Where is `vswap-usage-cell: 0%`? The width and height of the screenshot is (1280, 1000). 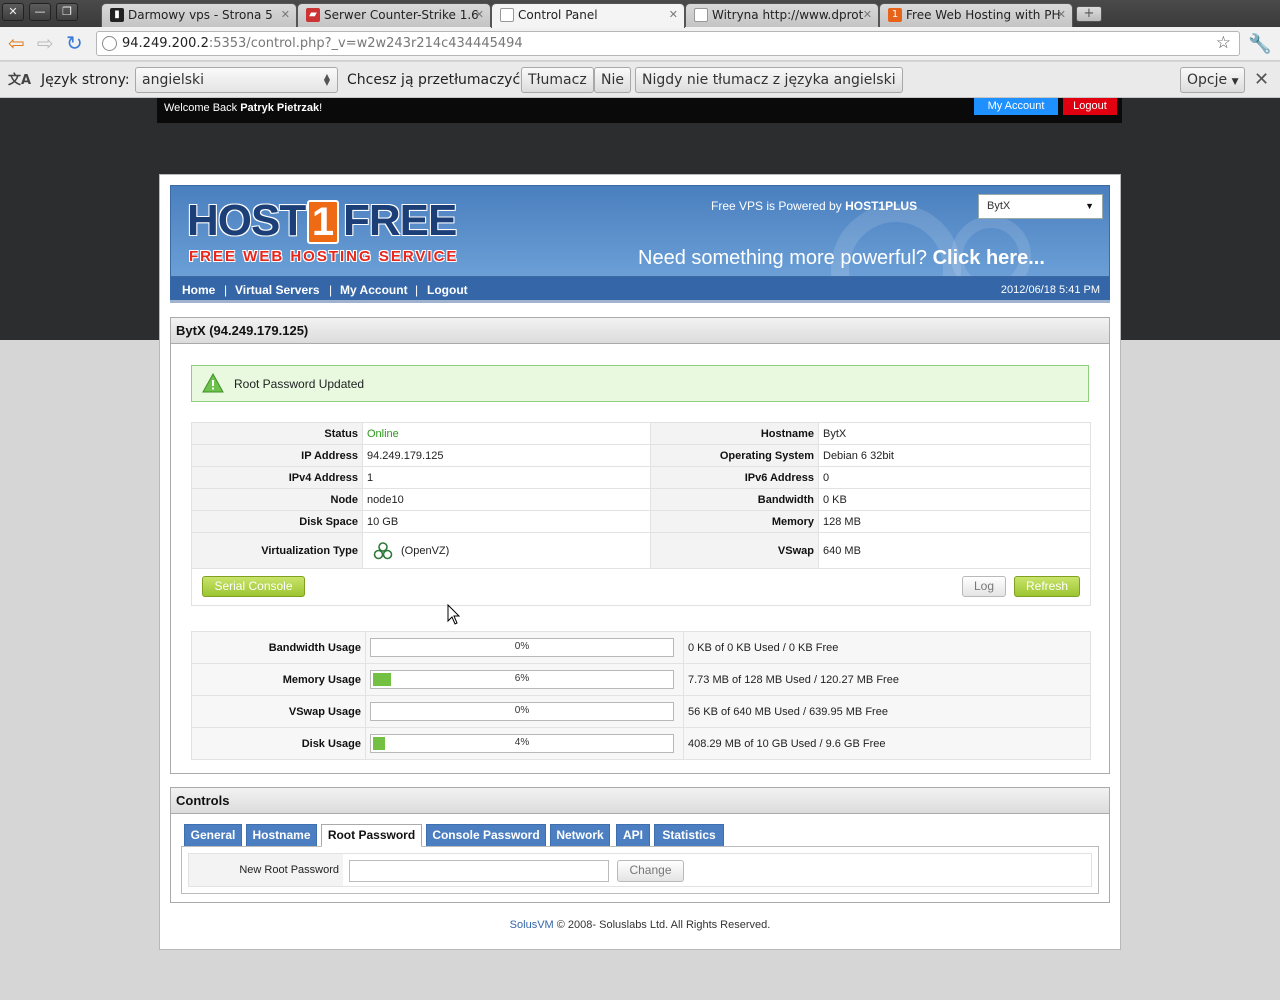
vswap-usage-cell: 0% is located at coordinates (524, 711).